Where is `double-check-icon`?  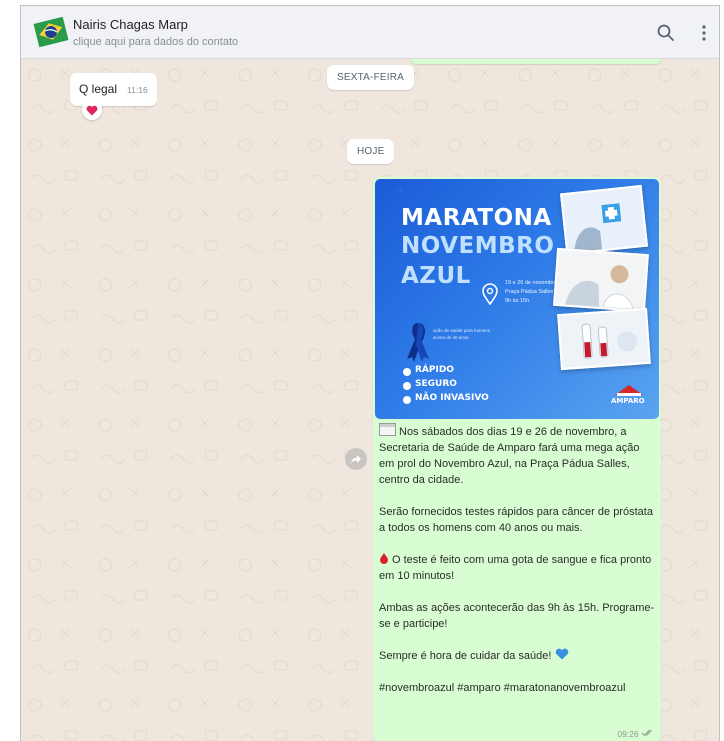
double-check-icon is located at coordinates (646, 733).